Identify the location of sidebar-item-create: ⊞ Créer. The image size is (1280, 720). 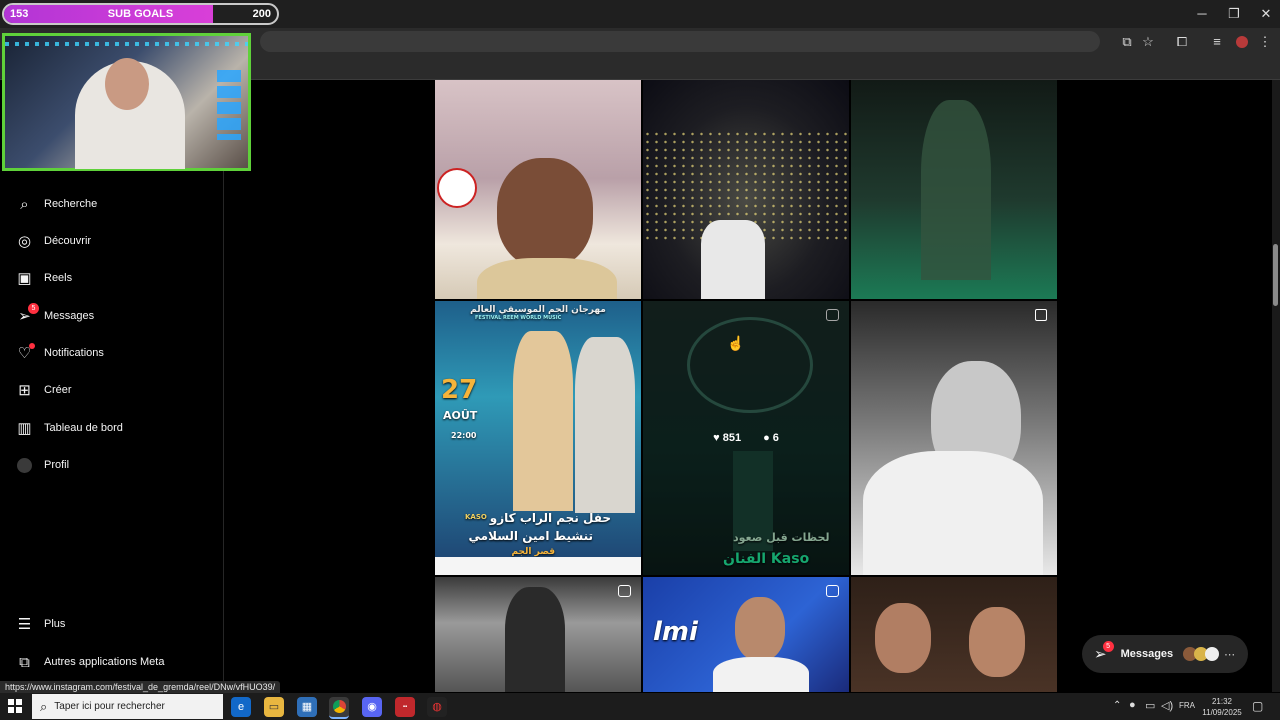
(44, 390).